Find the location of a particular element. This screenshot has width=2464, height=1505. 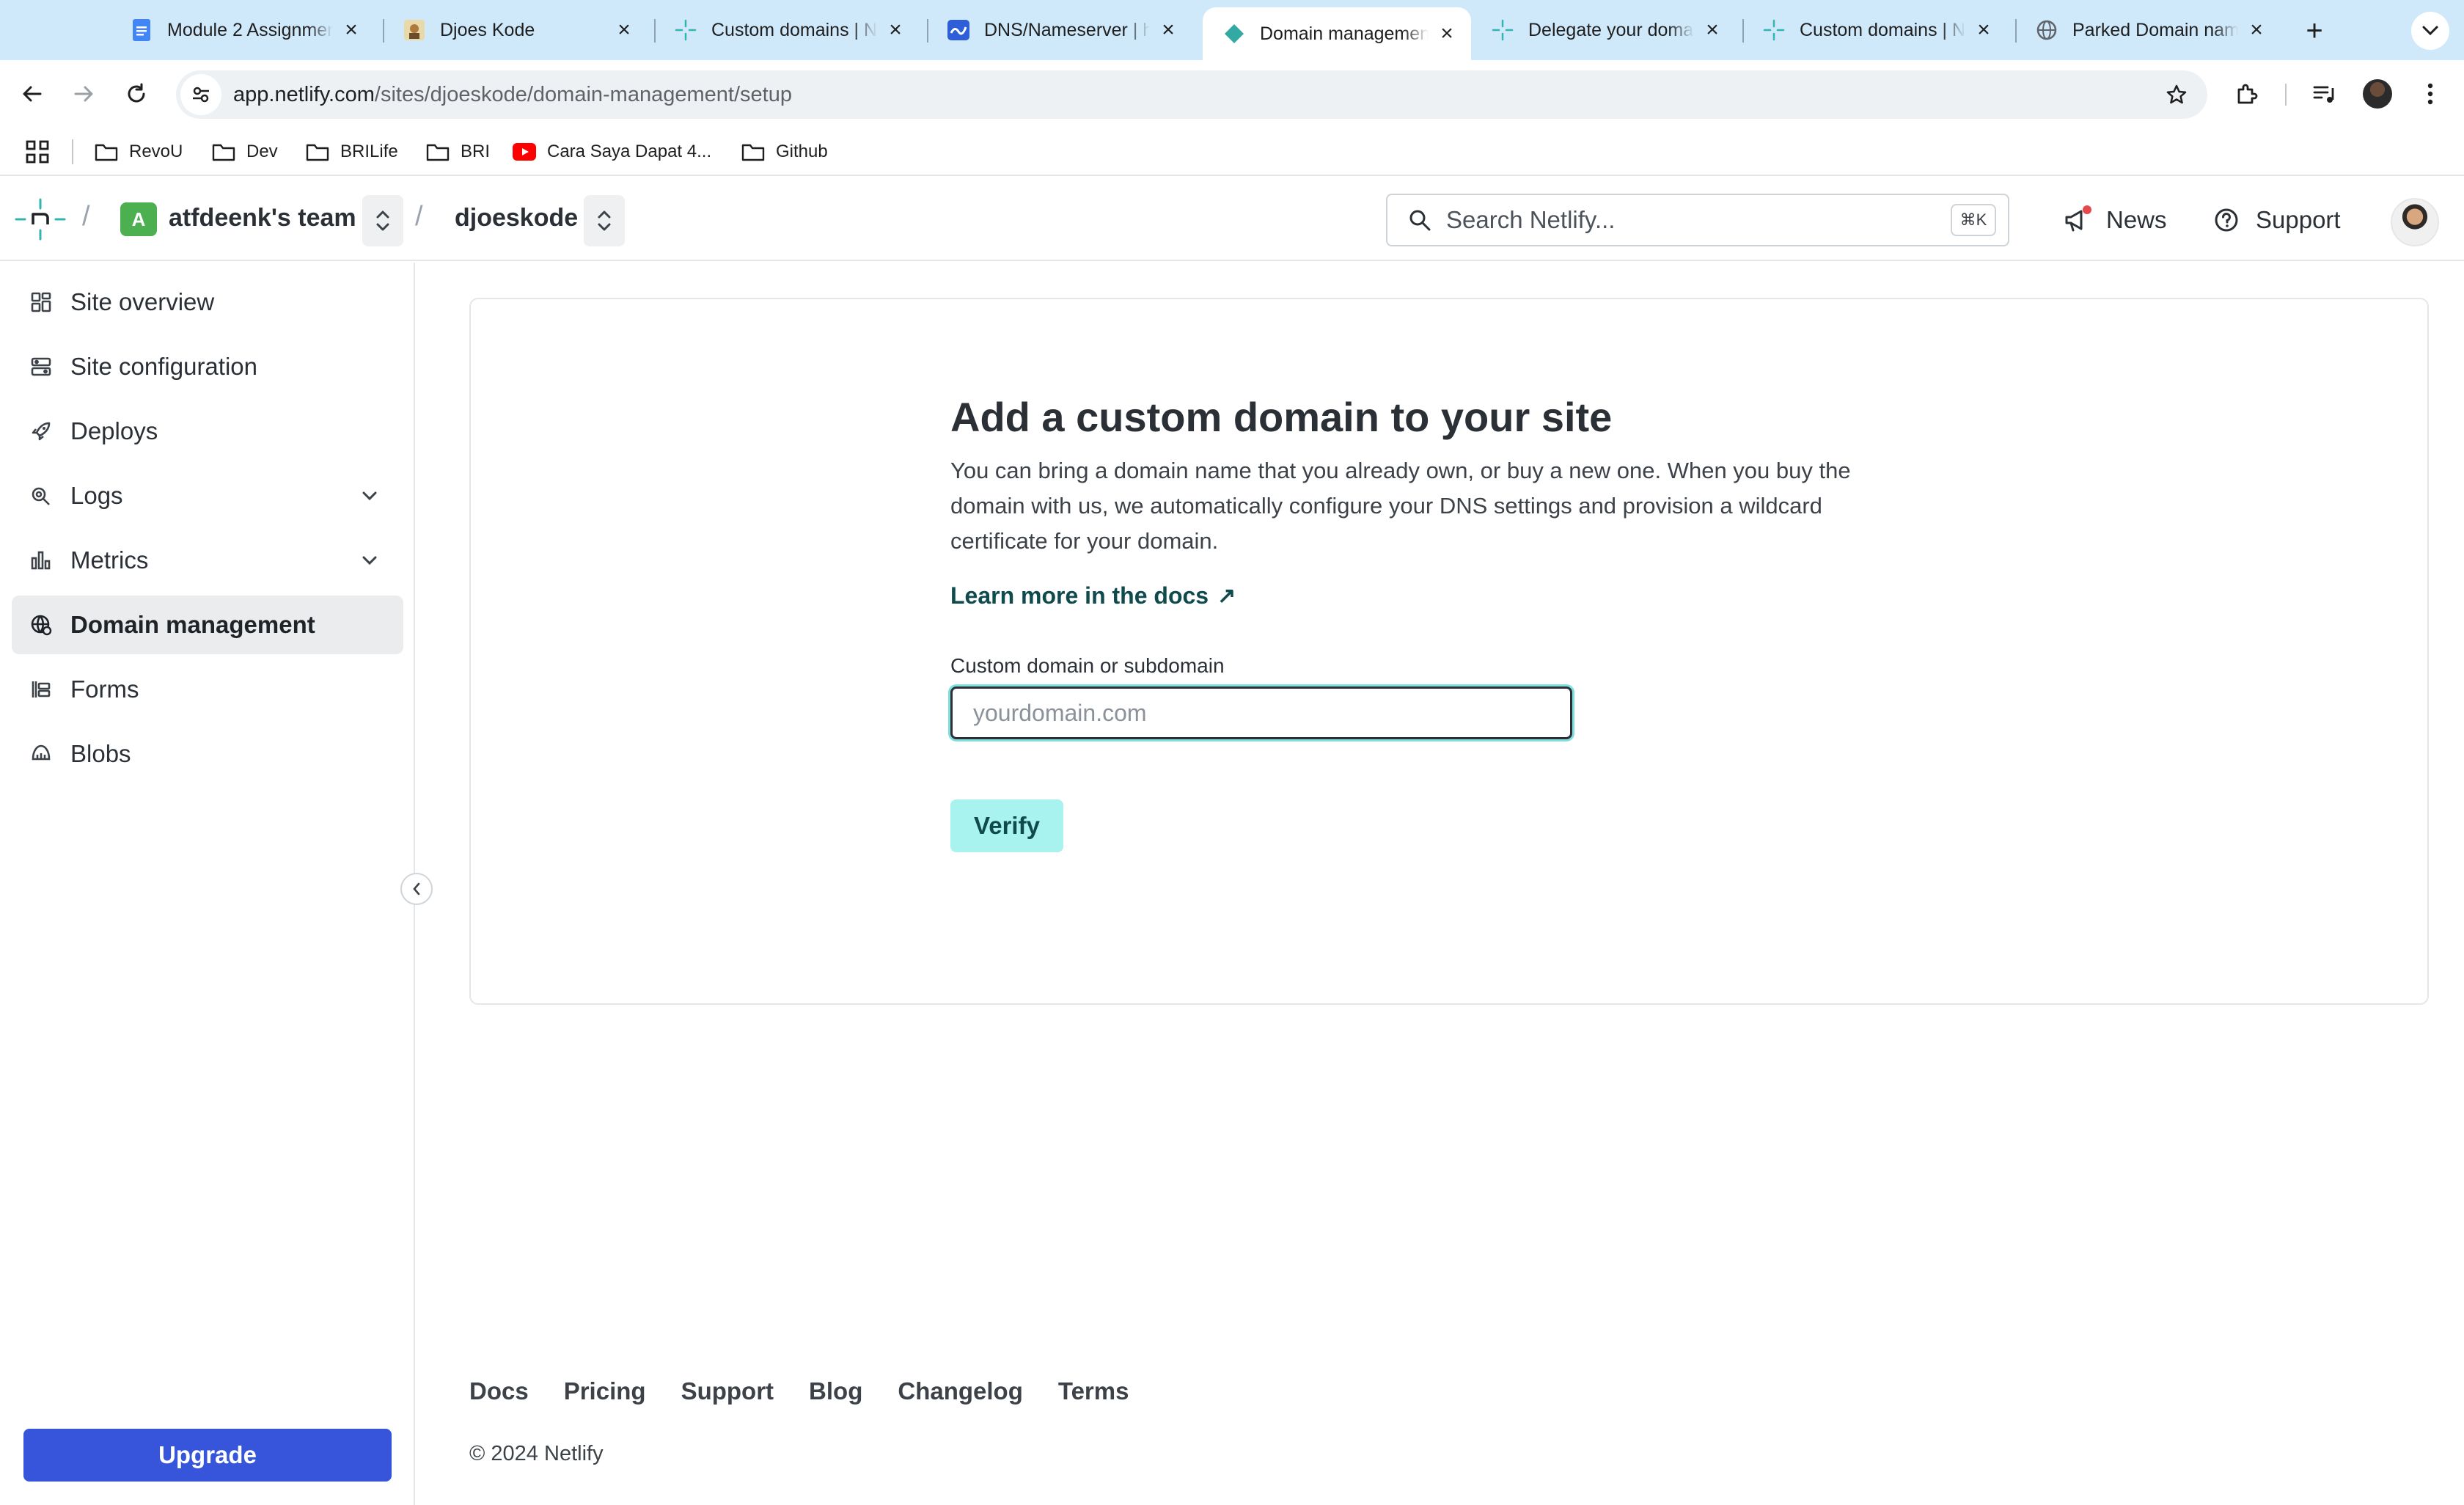

more-vertical-icon is located at coordinates (2430, 94).